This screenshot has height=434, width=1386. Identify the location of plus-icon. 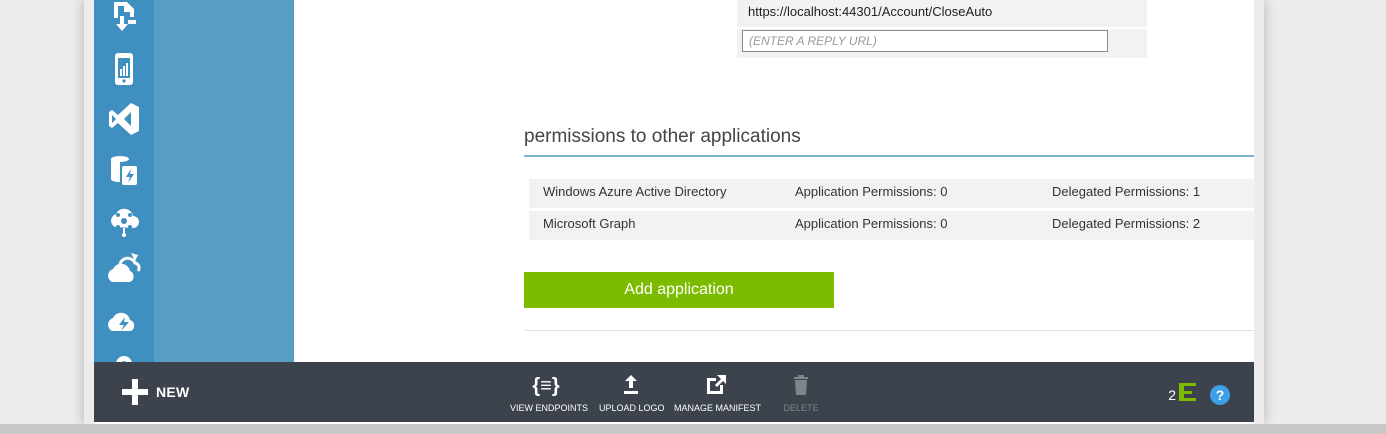
(135, 392).